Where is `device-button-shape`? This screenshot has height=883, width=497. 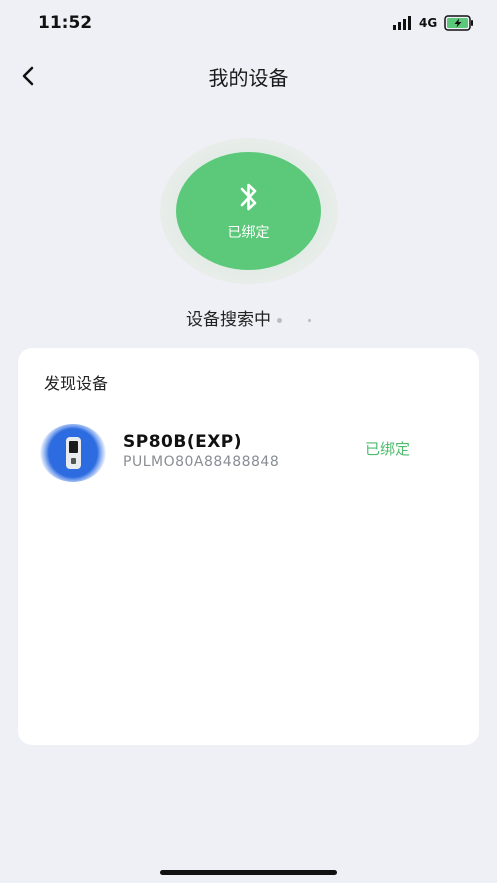 device-button-shape is located at coordinates (73, 461).